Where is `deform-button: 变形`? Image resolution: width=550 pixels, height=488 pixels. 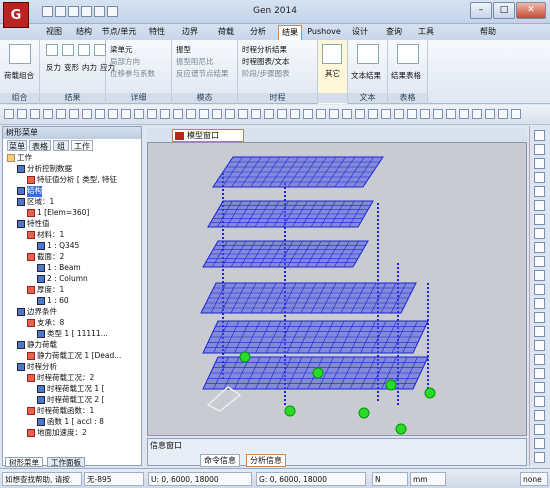
deform-button: 变形 is located at coordinates (71, 67).